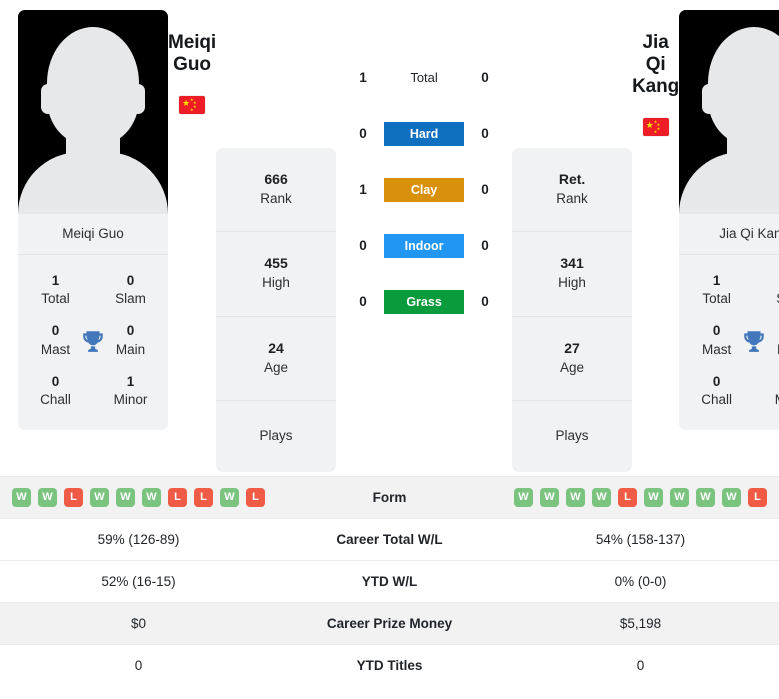 This screenshot has height=699, width=779. I want to click on left-stat-card: 666 Rank 455 High 24 Age Plays, so click(276, 310).